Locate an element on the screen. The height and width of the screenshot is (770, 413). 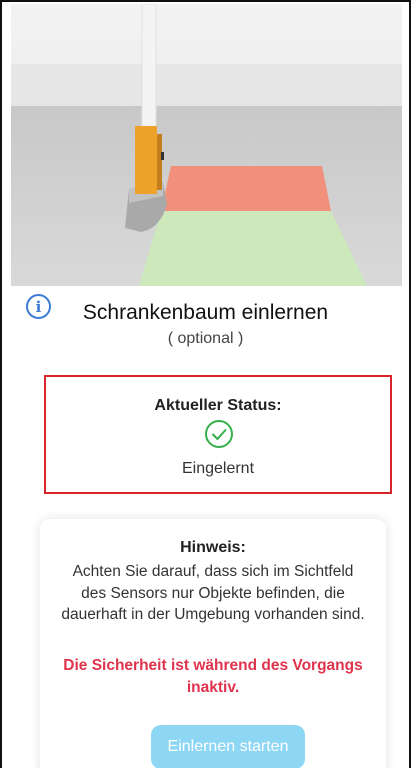
barrier-post is located at coordinates (146, 160).